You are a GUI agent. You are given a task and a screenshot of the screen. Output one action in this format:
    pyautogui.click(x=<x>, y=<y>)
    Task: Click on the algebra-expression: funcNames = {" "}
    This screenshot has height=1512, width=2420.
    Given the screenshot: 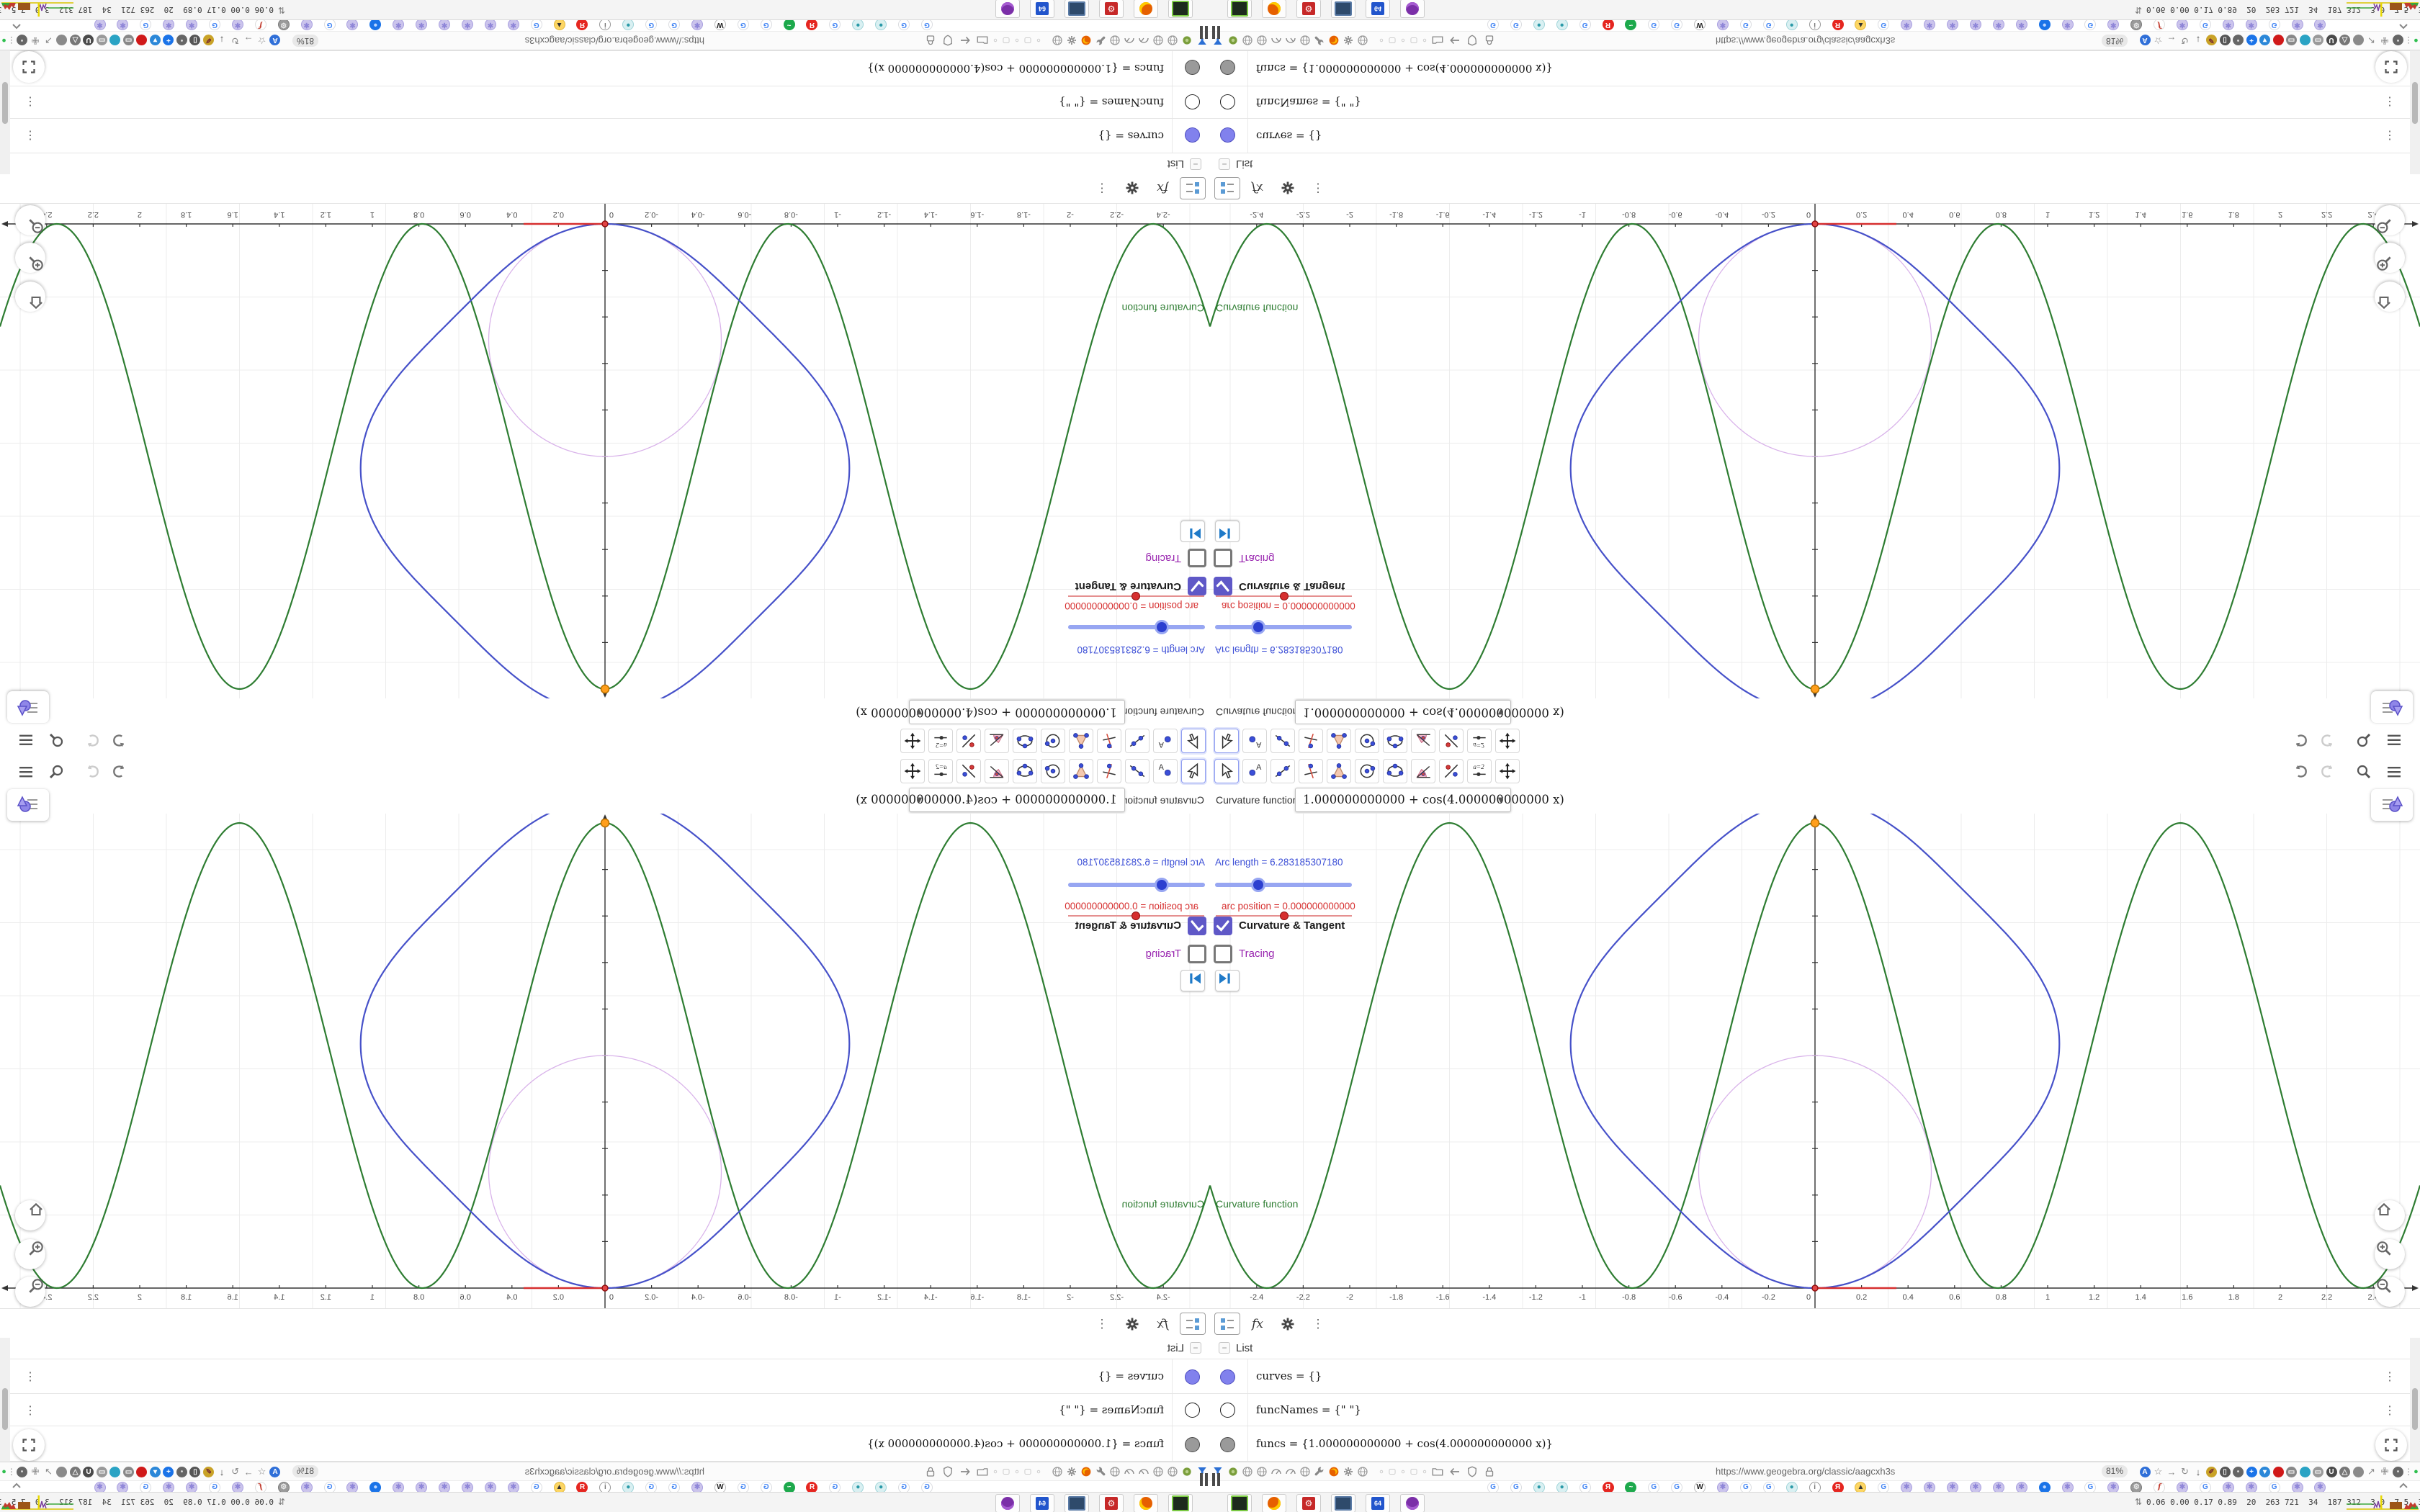 What is the action you would take?
    pyautogui.click(x=1111, y=102)
    